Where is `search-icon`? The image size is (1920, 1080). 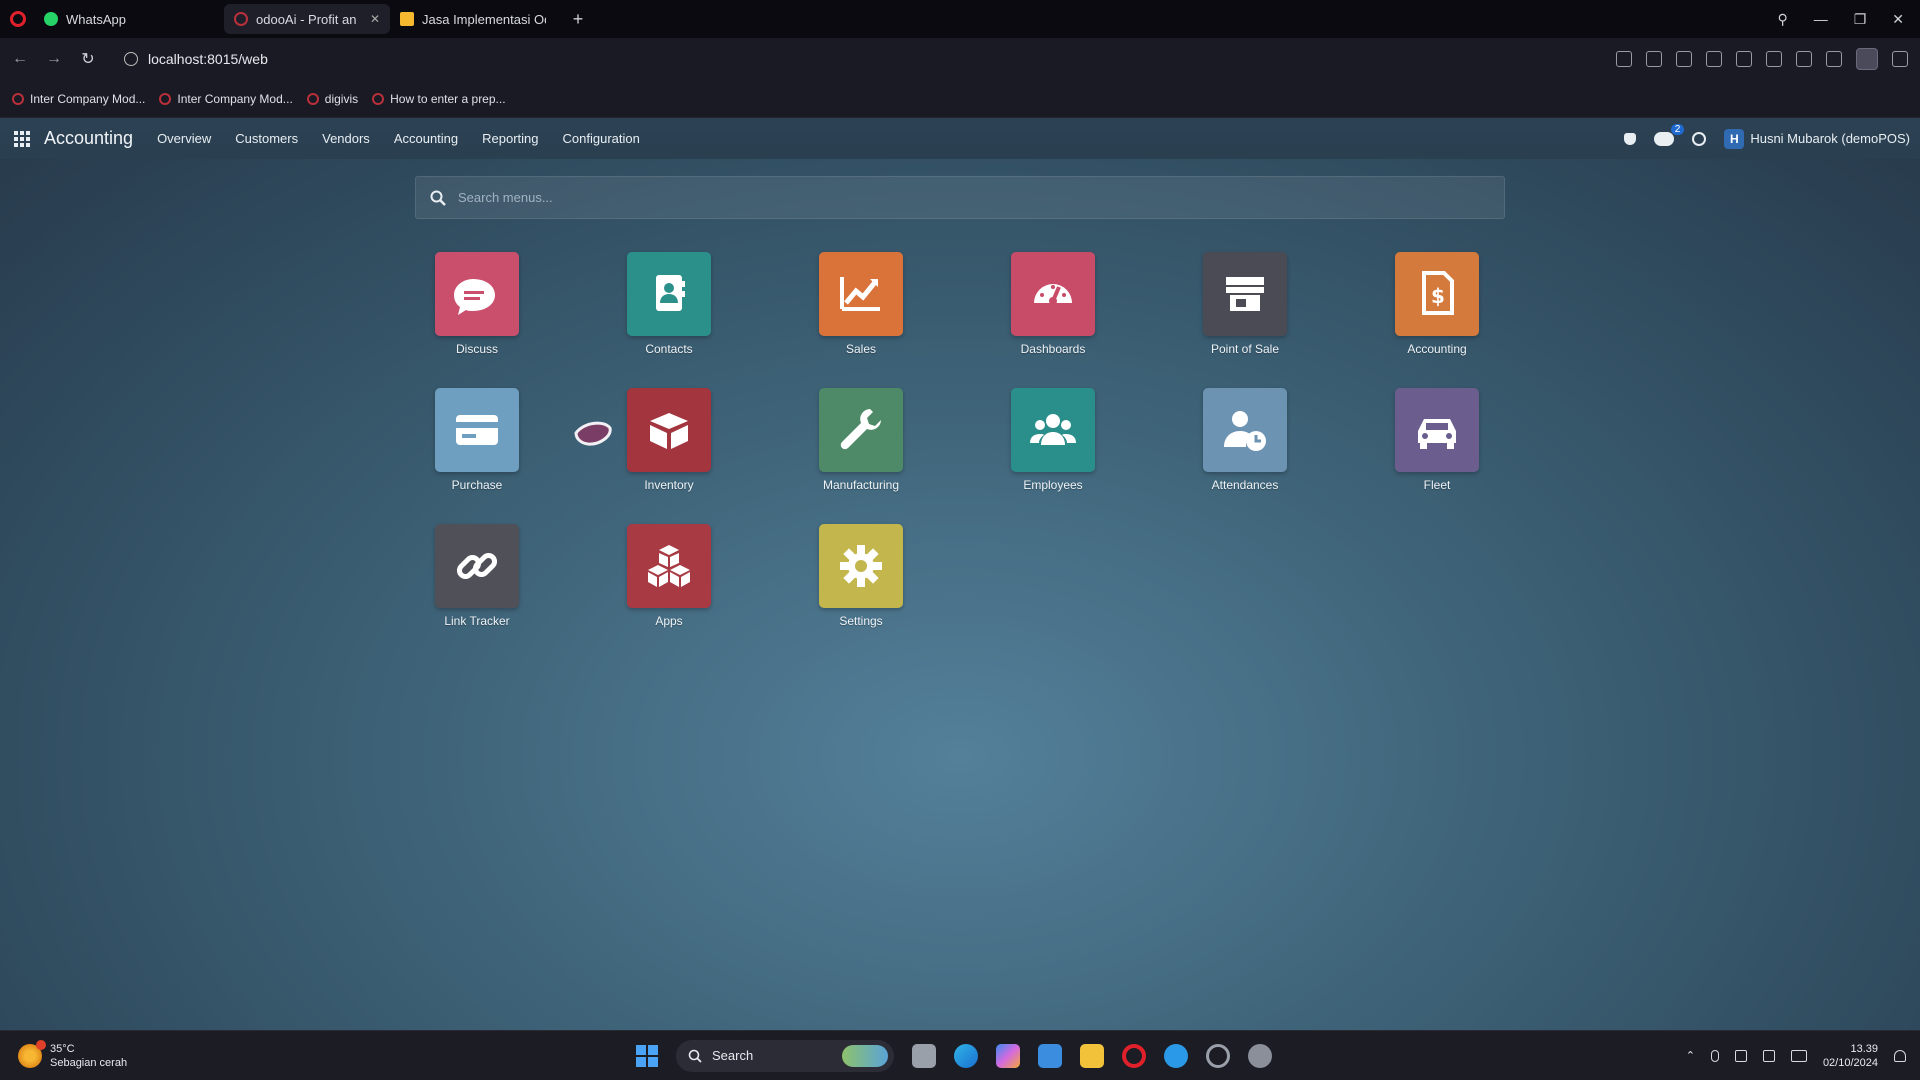 search-icon is located at coordinates (438, 198).